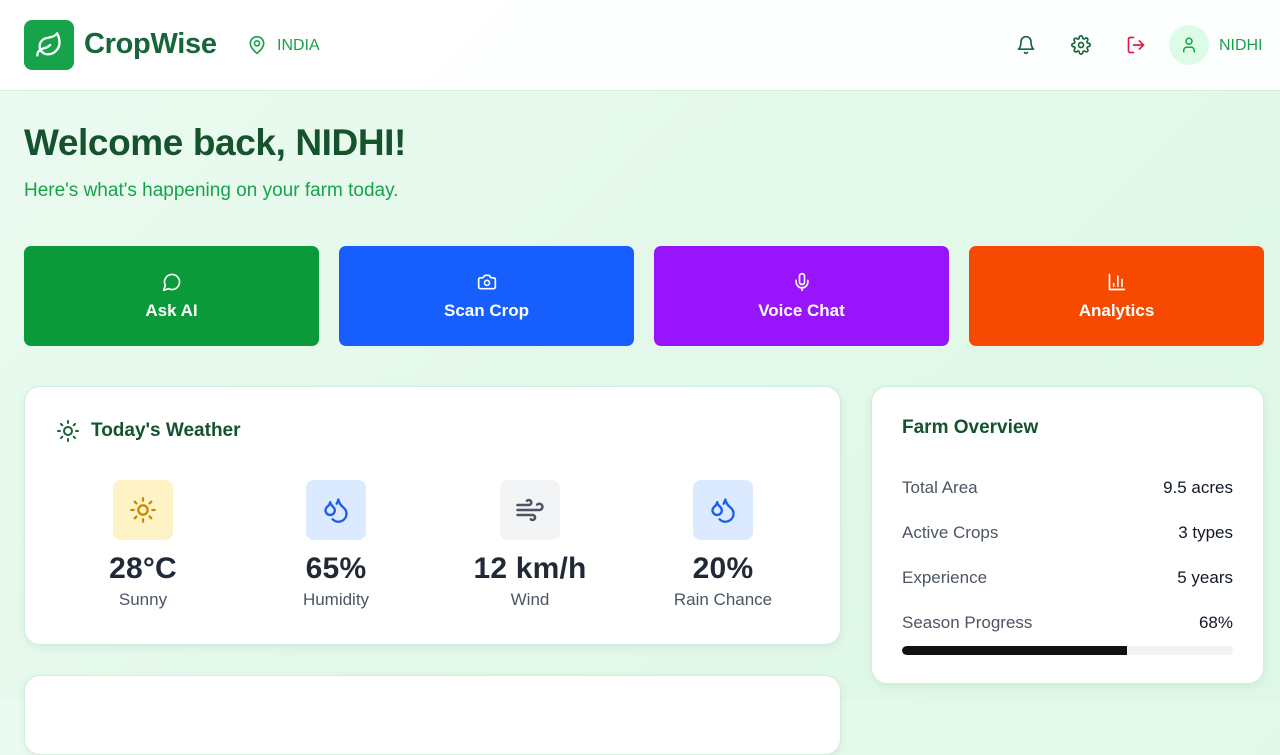 The width and height of the screenshot is (1280, 755). What do you see at coordinates (1015, 650) in the screenshot?
I see `season-progress-fill` at bounding box center [1015, 650].